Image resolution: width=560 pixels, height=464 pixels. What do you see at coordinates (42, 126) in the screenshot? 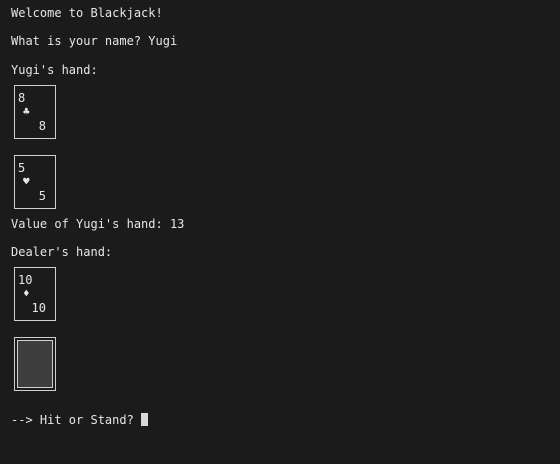
I see `card-rank-bottom: 8` at bounding box center [42, 126].